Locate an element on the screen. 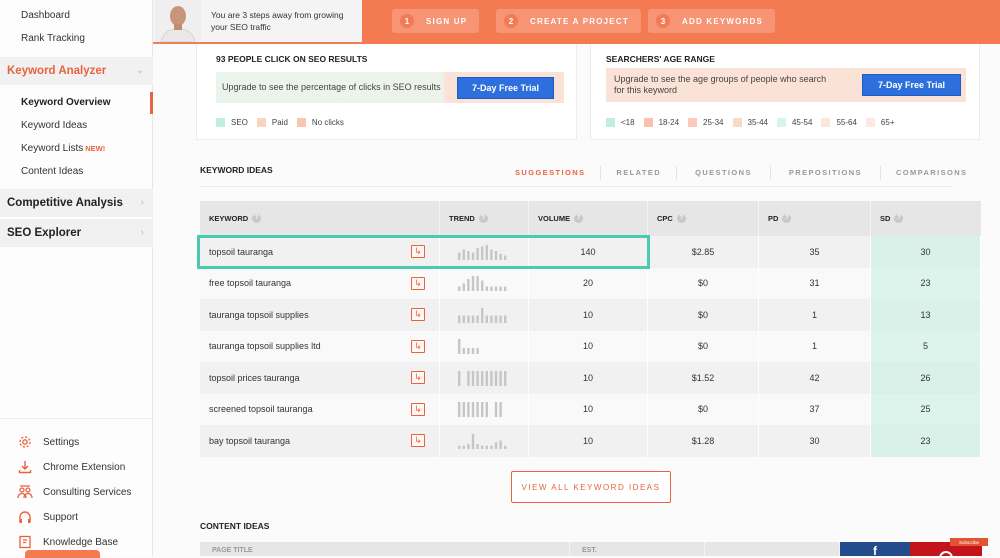  column-header-est: EST. is located at coordinates (637, 549).